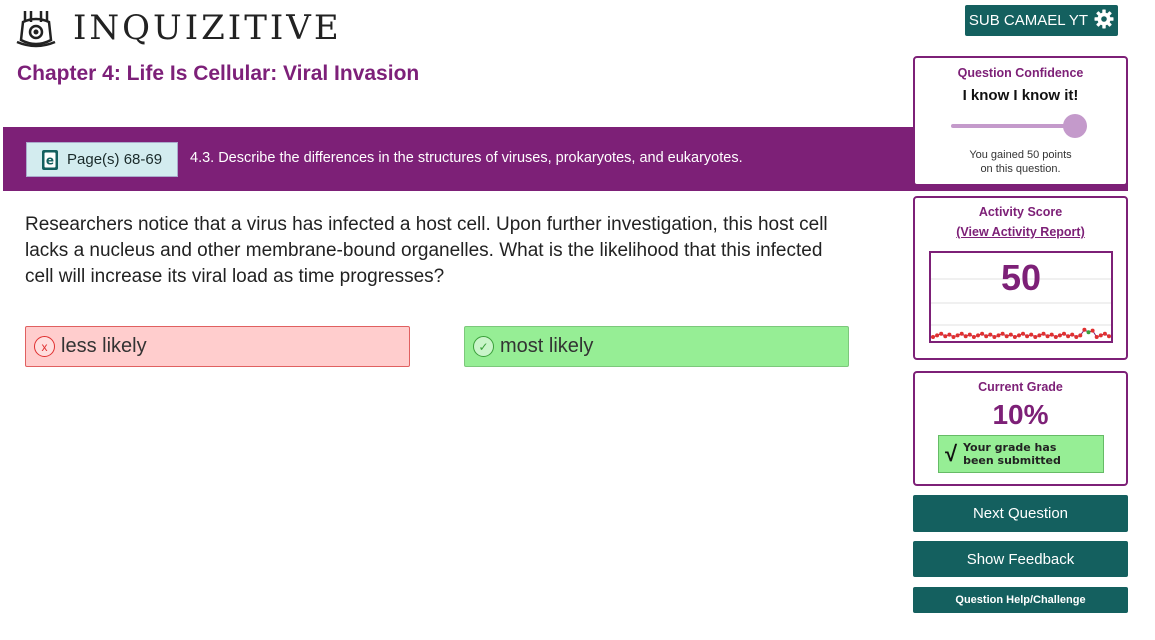 The image size is (1155, 640). I want to click on logo-mascot-icon, so click(36, 29).